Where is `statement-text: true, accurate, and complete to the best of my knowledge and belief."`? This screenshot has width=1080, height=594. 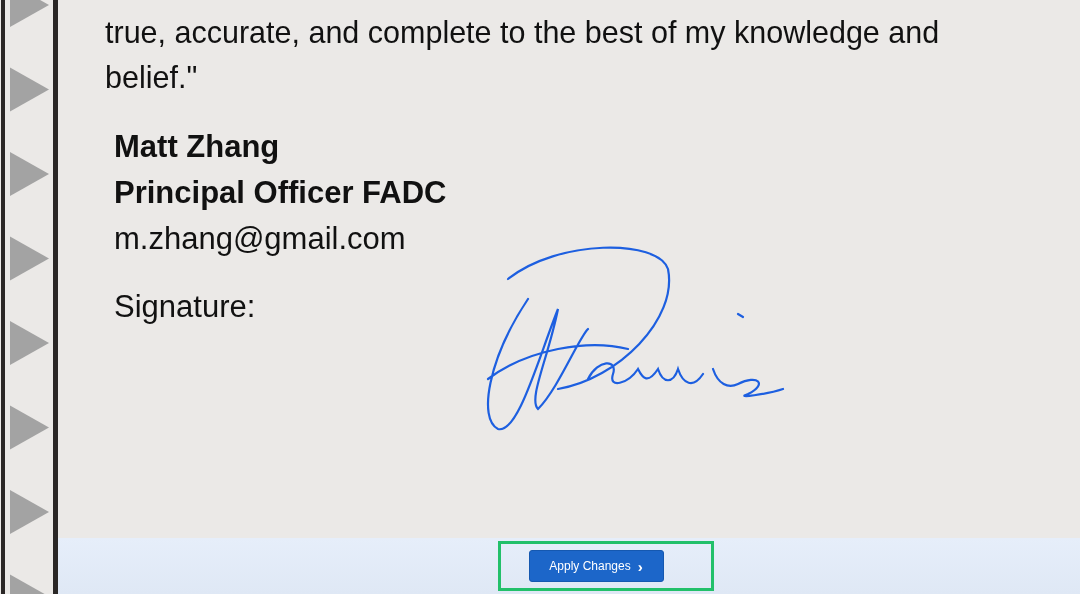 statement-text: true, accurate, and complete to the best of my knowledge and belief." is located at coordinates (523, 55).